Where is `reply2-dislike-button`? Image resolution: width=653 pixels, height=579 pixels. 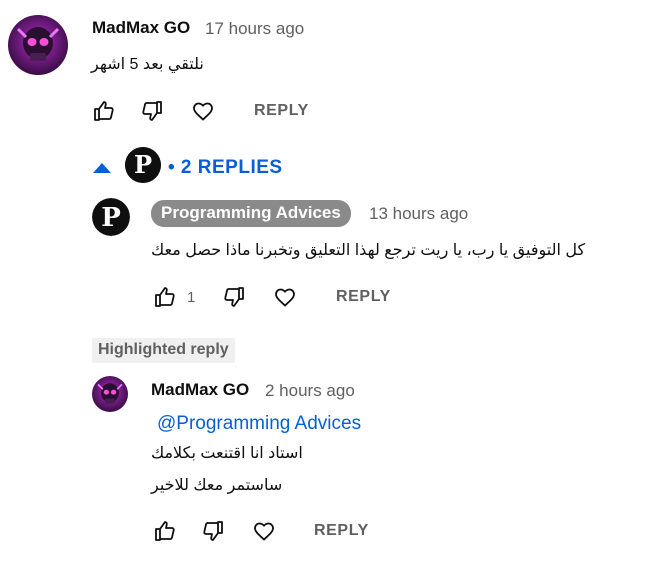 reply2-dislike-button is located at coordinates (213, 531).